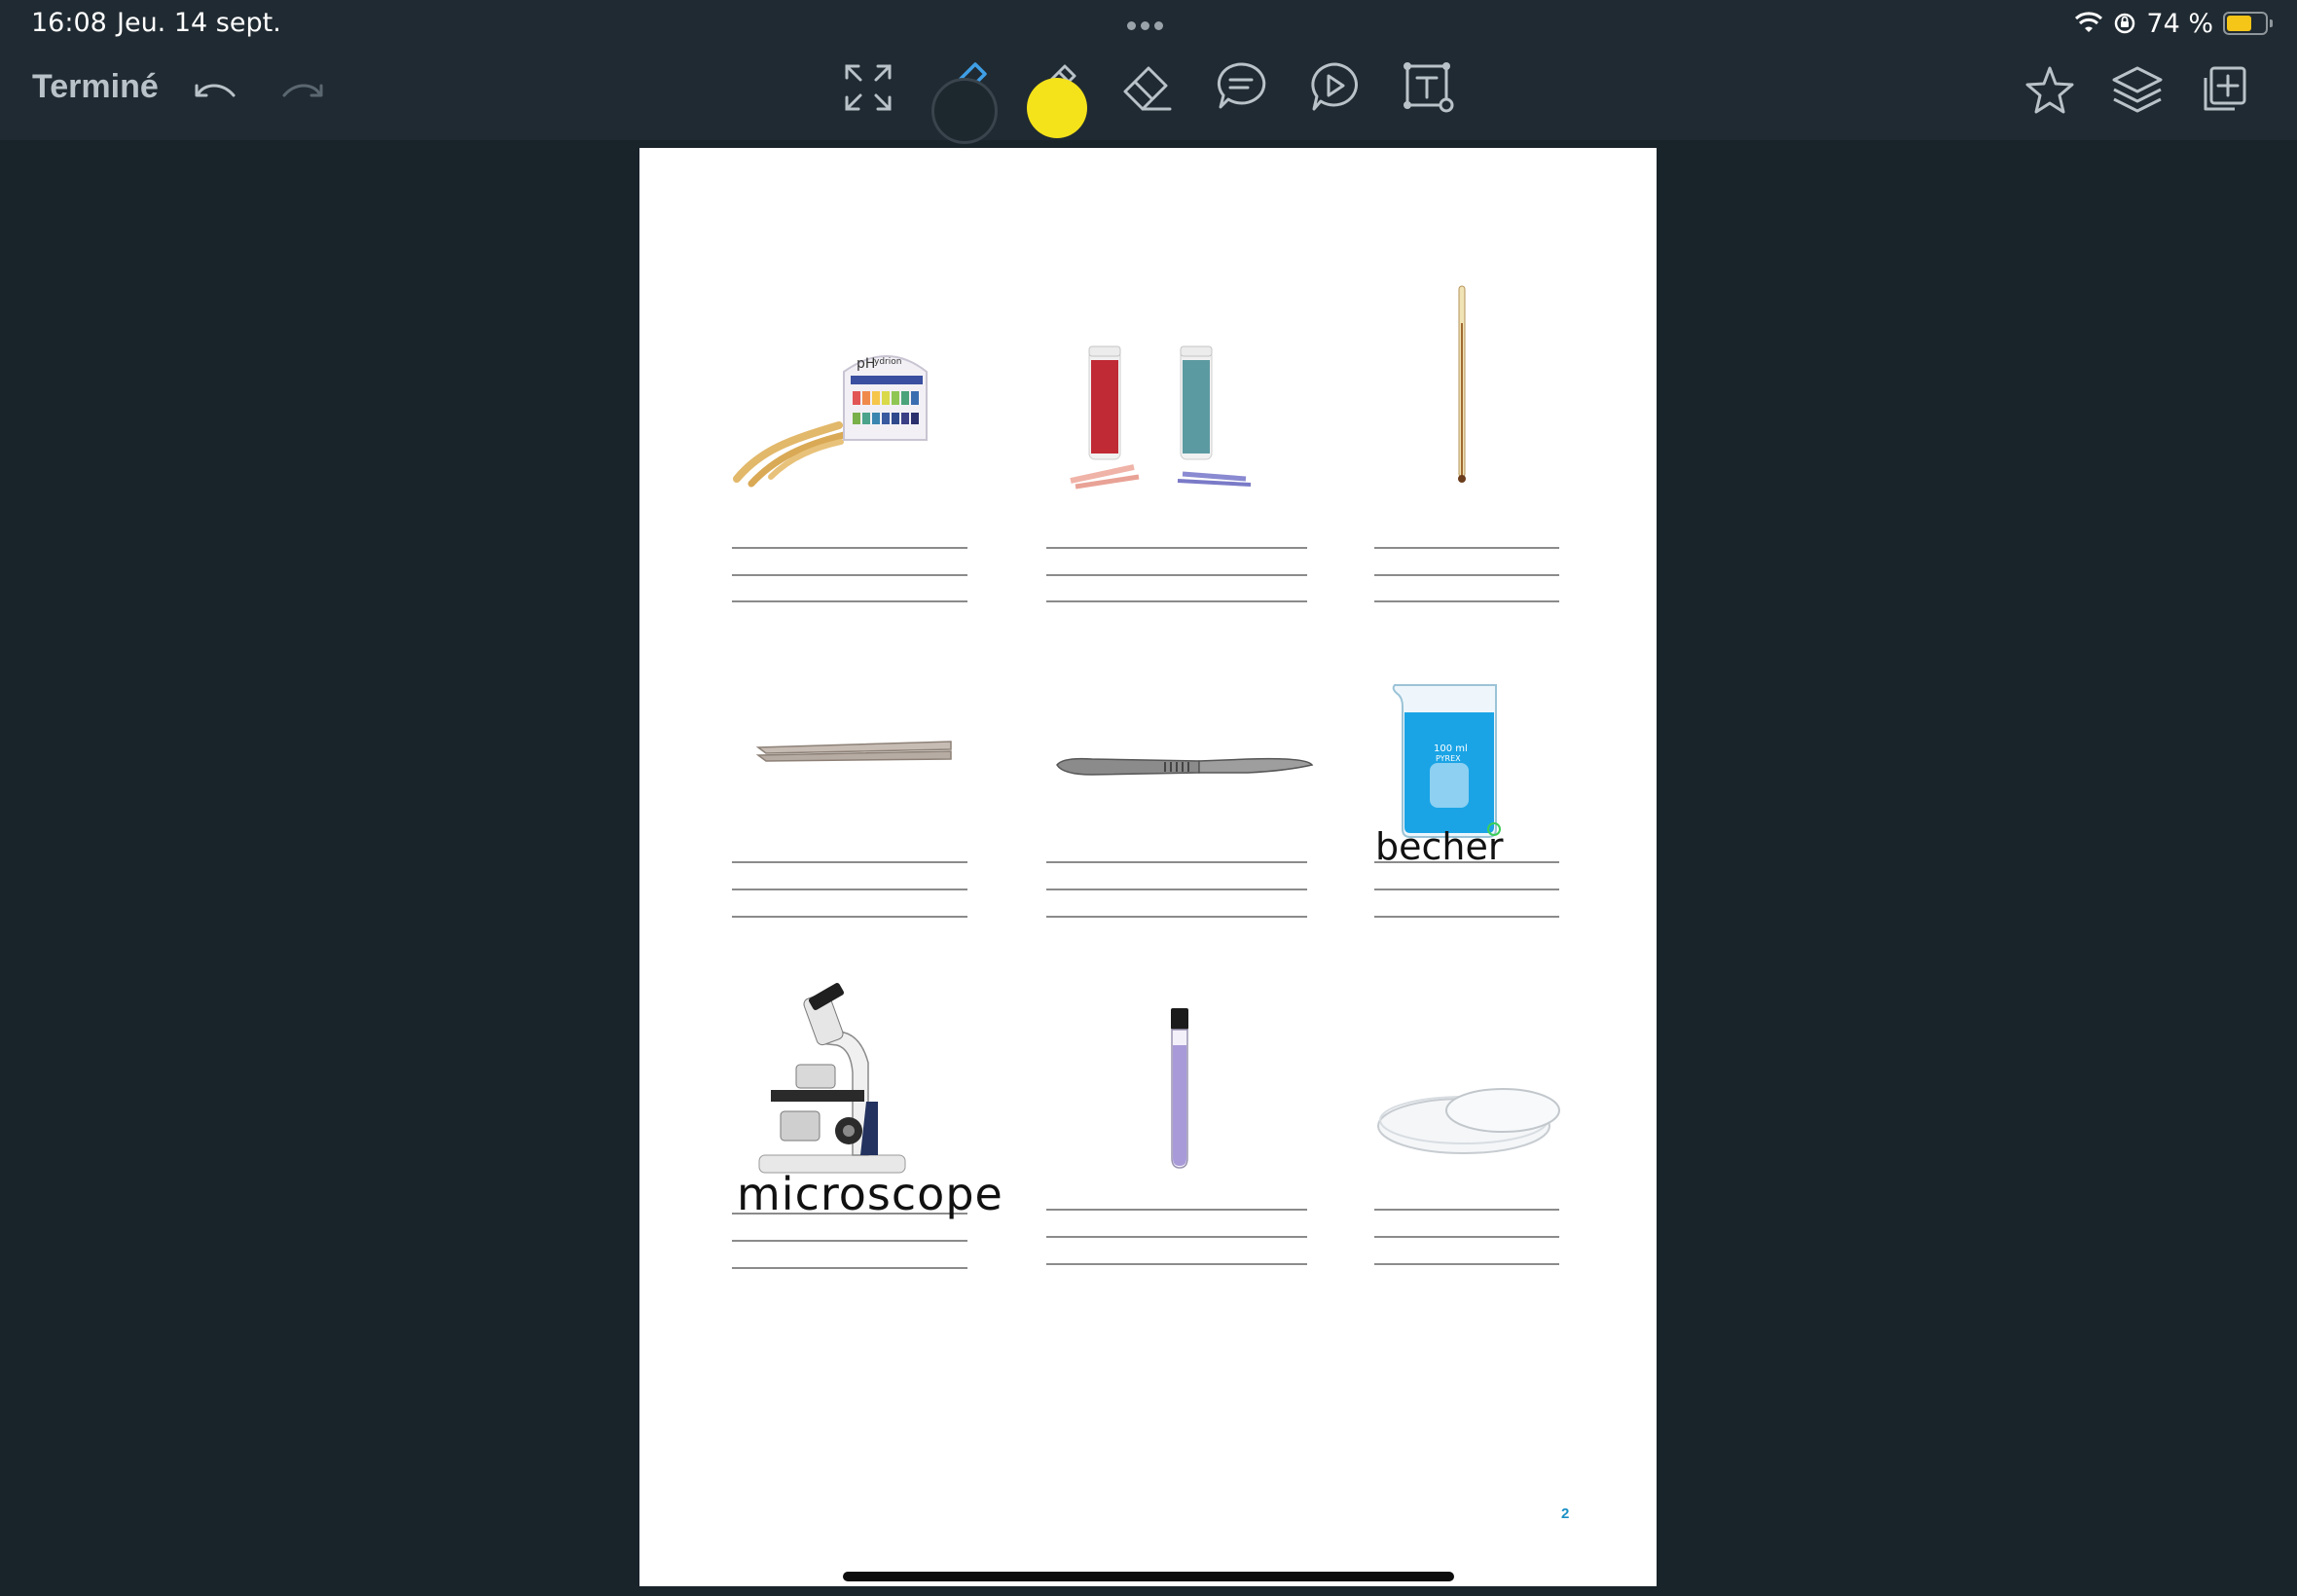  Describe the element at coordinates (1057, 108) in the screenshot. I see `highlighter-color-indicator` at that location.